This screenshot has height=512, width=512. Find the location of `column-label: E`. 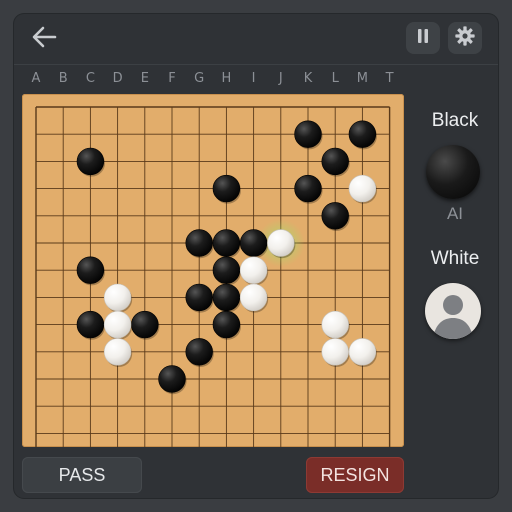

column-label: E is located at coordinates (144, 78).